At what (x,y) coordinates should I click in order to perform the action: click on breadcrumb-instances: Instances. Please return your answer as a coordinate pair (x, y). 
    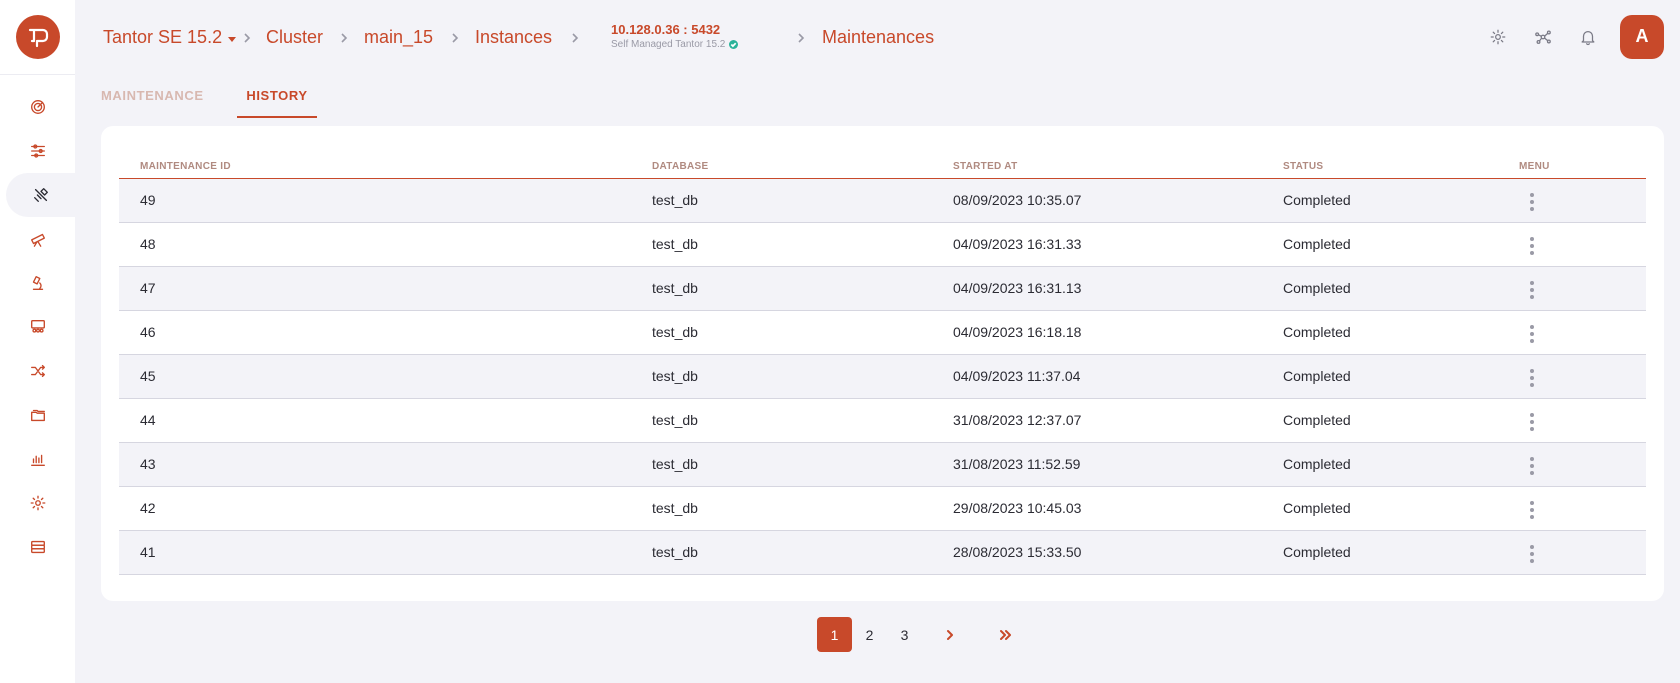
    Looking at the image, I should click on (513, 37).